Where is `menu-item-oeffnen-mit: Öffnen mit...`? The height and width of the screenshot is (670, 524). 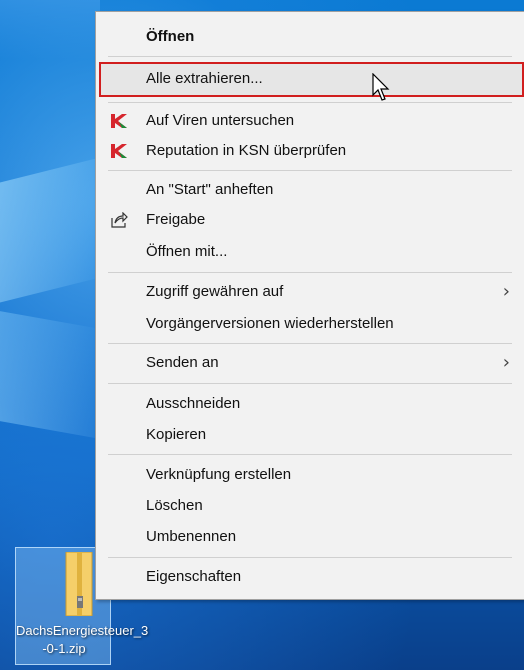 menu-item-oeffnen-mit: Öffnen mit... is located at coordinates (310, 252).